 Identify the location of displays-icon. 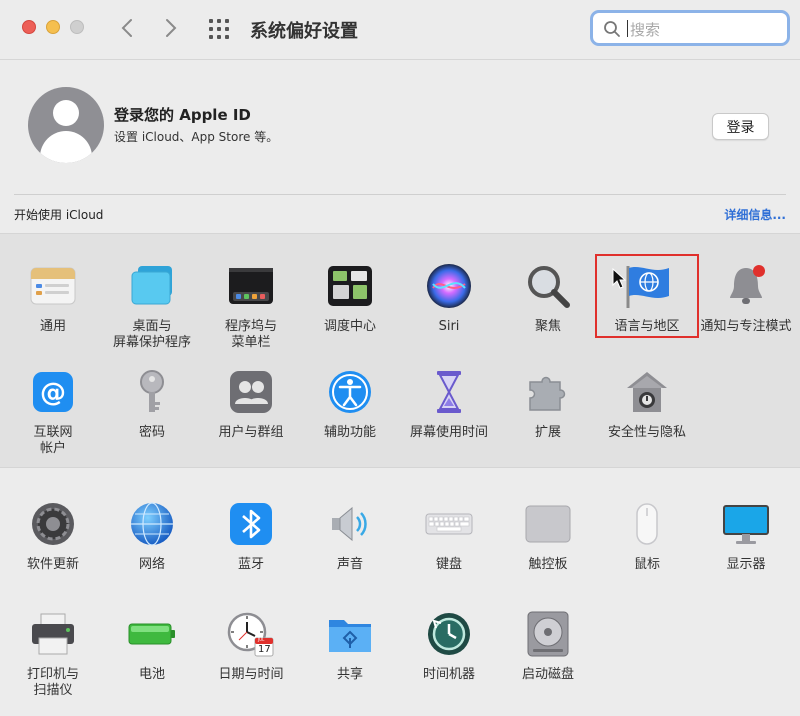
(746, 524).